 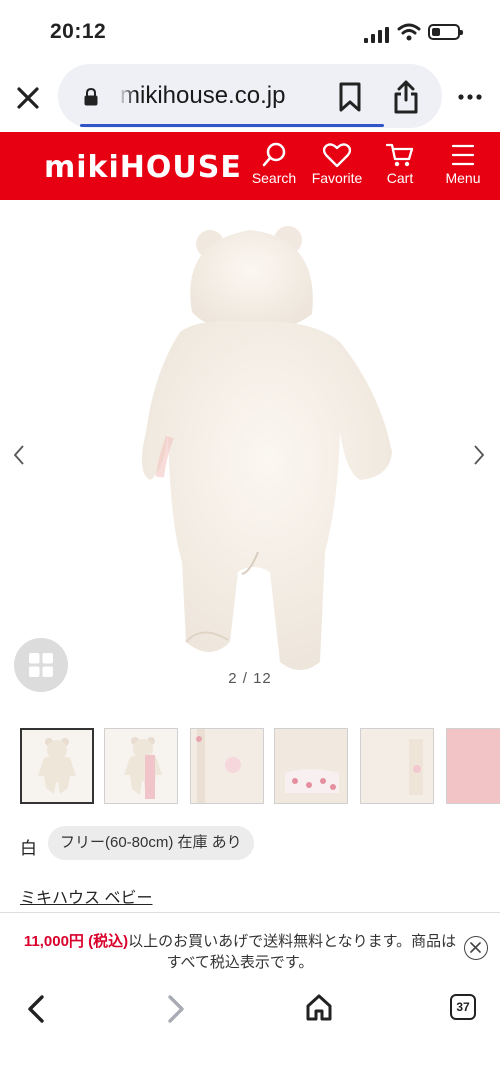 What do you see at coordinates (470, 97) in the screenshot?
I see `more-options-icon` at bounding box center [470, 97].